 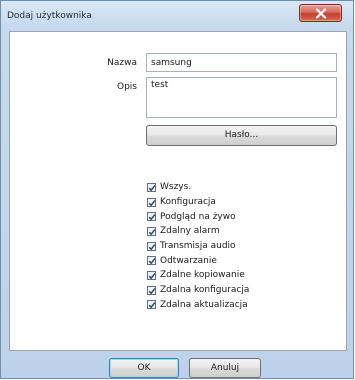 I want to click on permission-item: Podgląd na żywo, so click(x=198, y=216).